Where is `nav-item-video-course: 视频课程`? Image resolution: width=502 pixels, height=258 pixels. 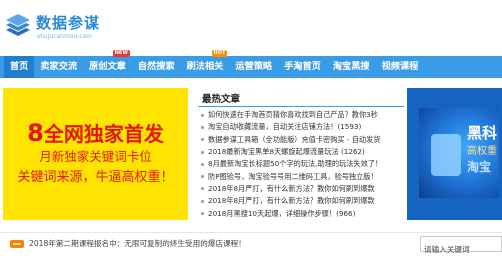 nav-item-video-course: 视频课程 is located at coordinates (400, 67).